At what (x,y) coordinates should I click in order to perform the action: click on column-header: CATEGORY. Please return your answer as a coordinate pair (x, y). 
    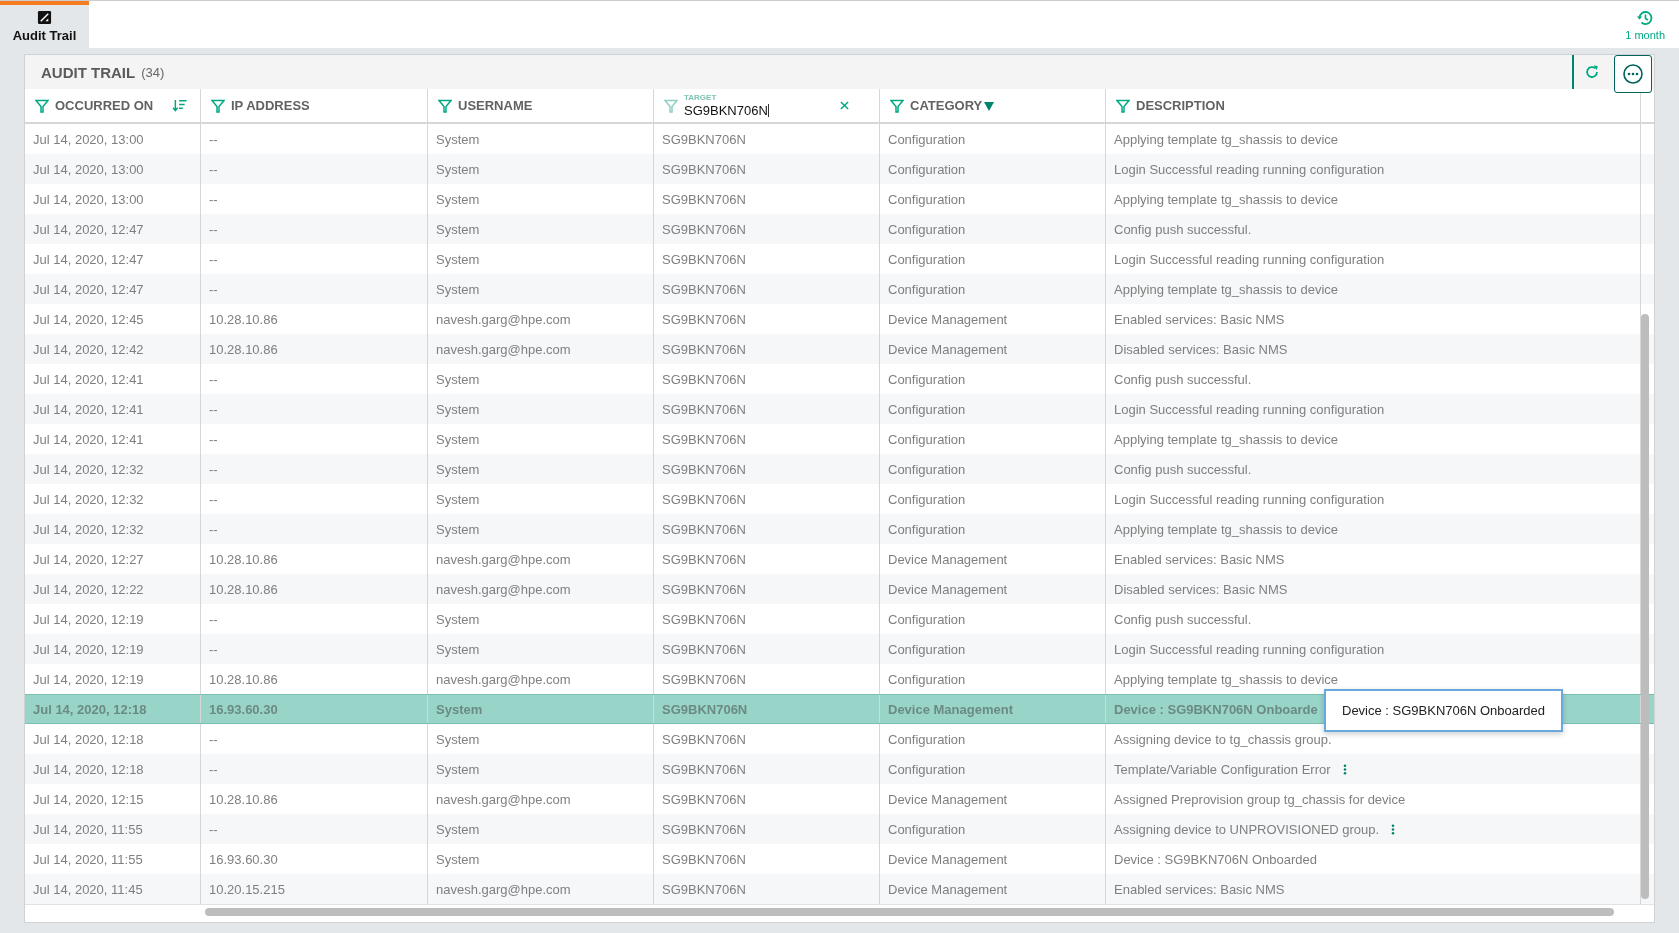
    Looking at the image, I should click on (946, 105).